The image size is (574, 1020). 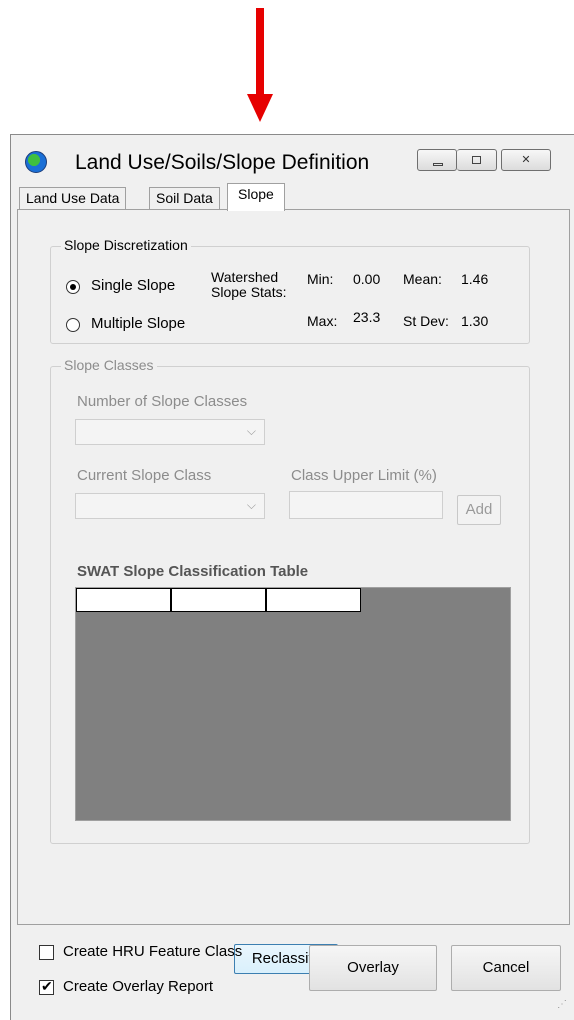 What do you see at coordinates (475, 279) in the screenshot?
I see `mean-value: 1.46` at bounding box center [475, 279].